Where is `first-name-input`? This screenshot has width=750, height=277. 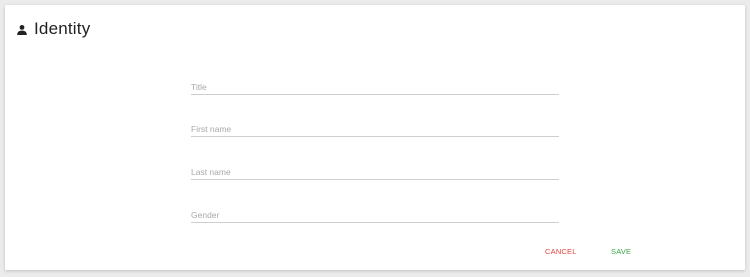
first-name-input is located at coordinates (375, 129).